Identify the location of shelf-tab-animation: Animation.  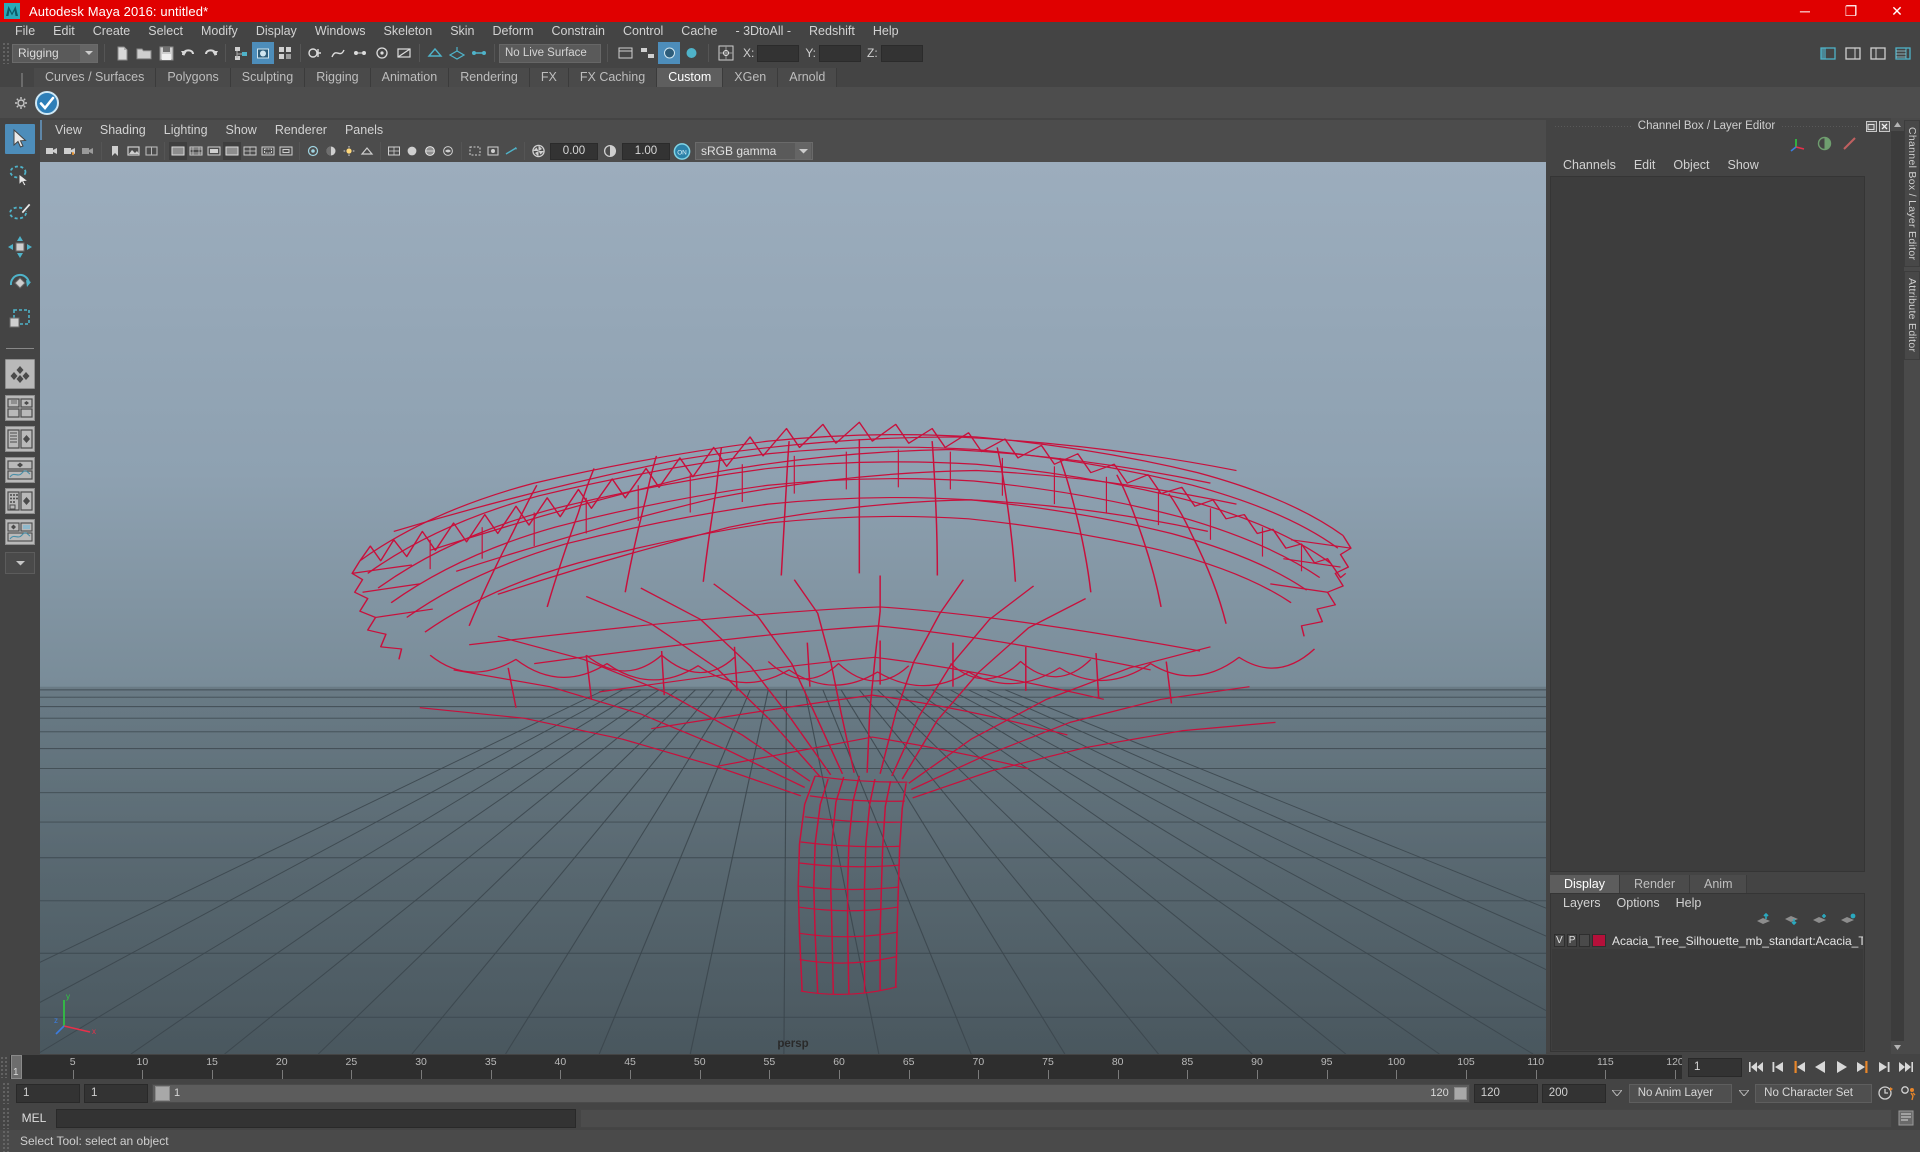
(410, 77).